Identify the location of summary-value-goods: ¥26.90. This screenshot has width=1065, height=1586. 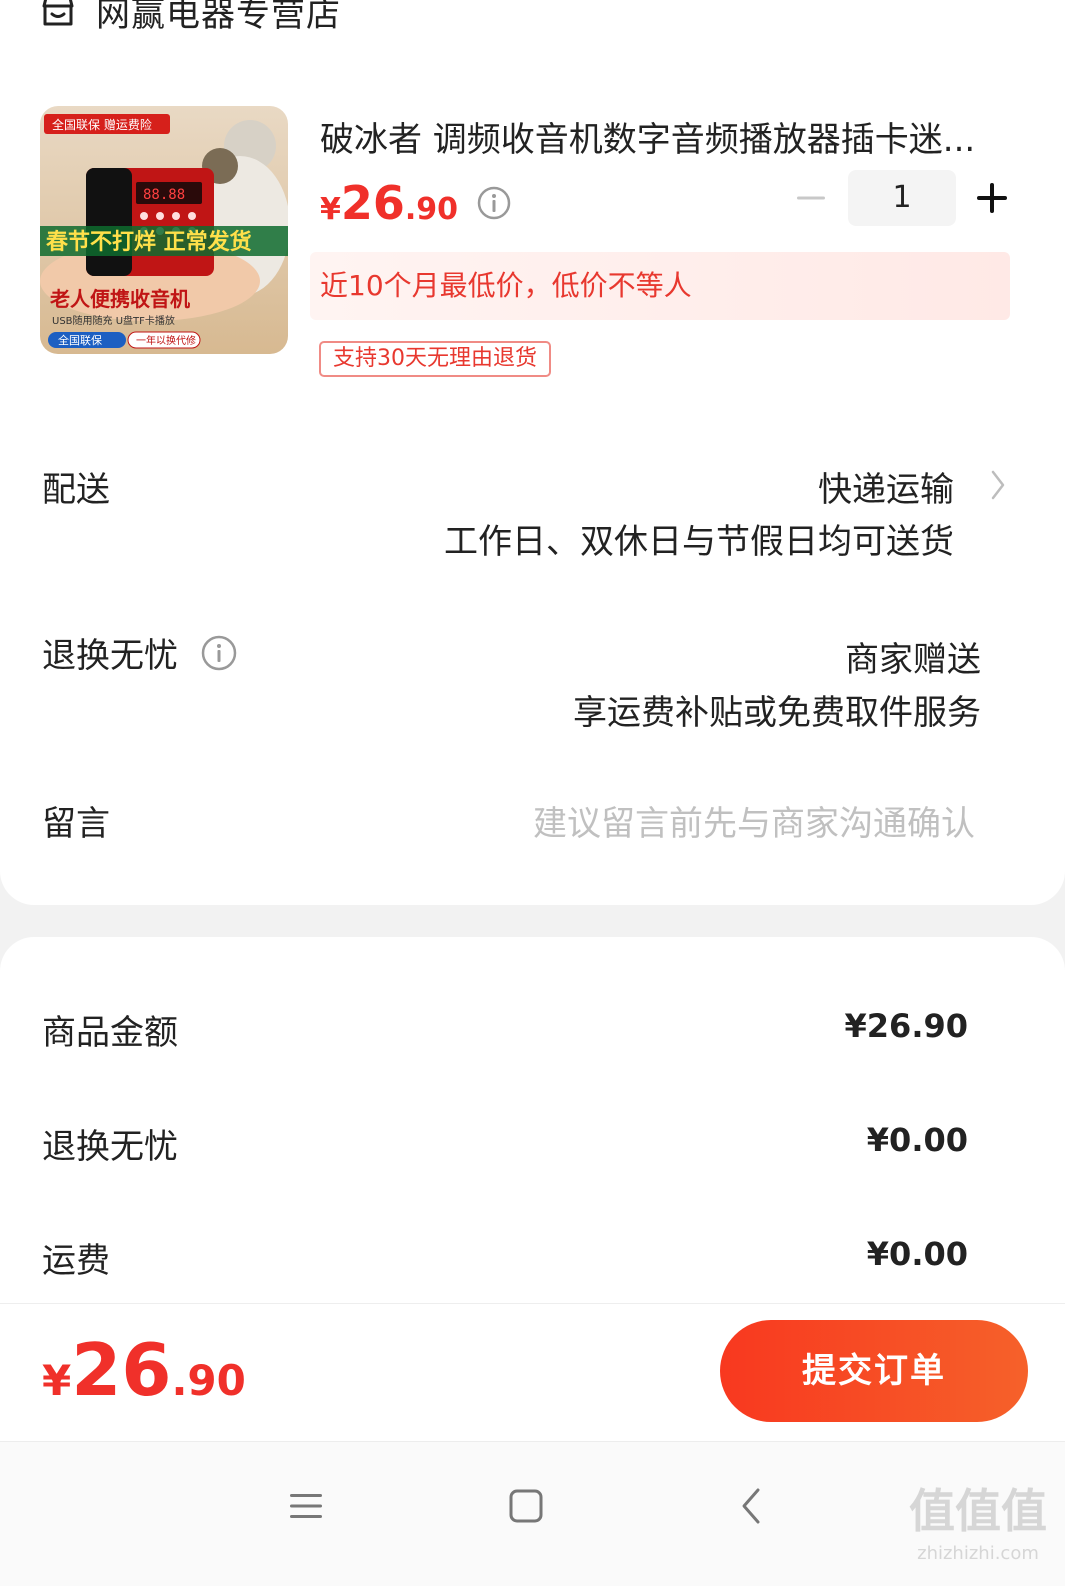
(906, 1026).